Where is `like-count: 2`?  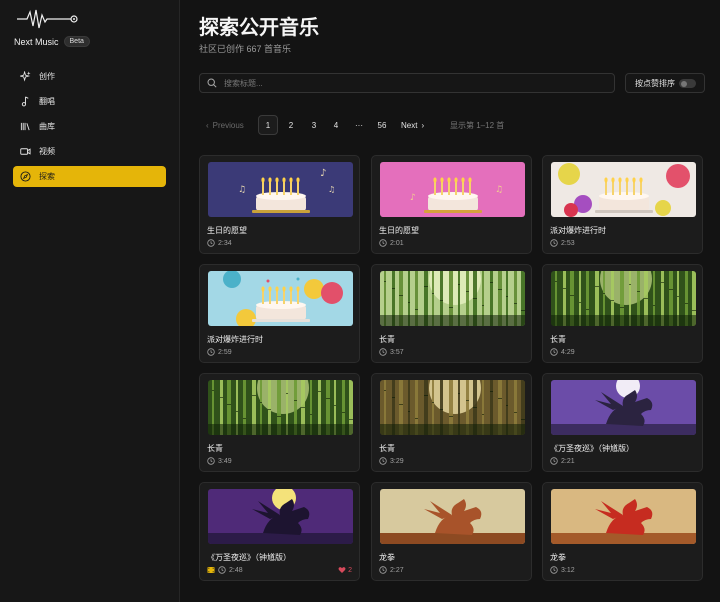
like-count: 2 is located at coordinates (345, 570).